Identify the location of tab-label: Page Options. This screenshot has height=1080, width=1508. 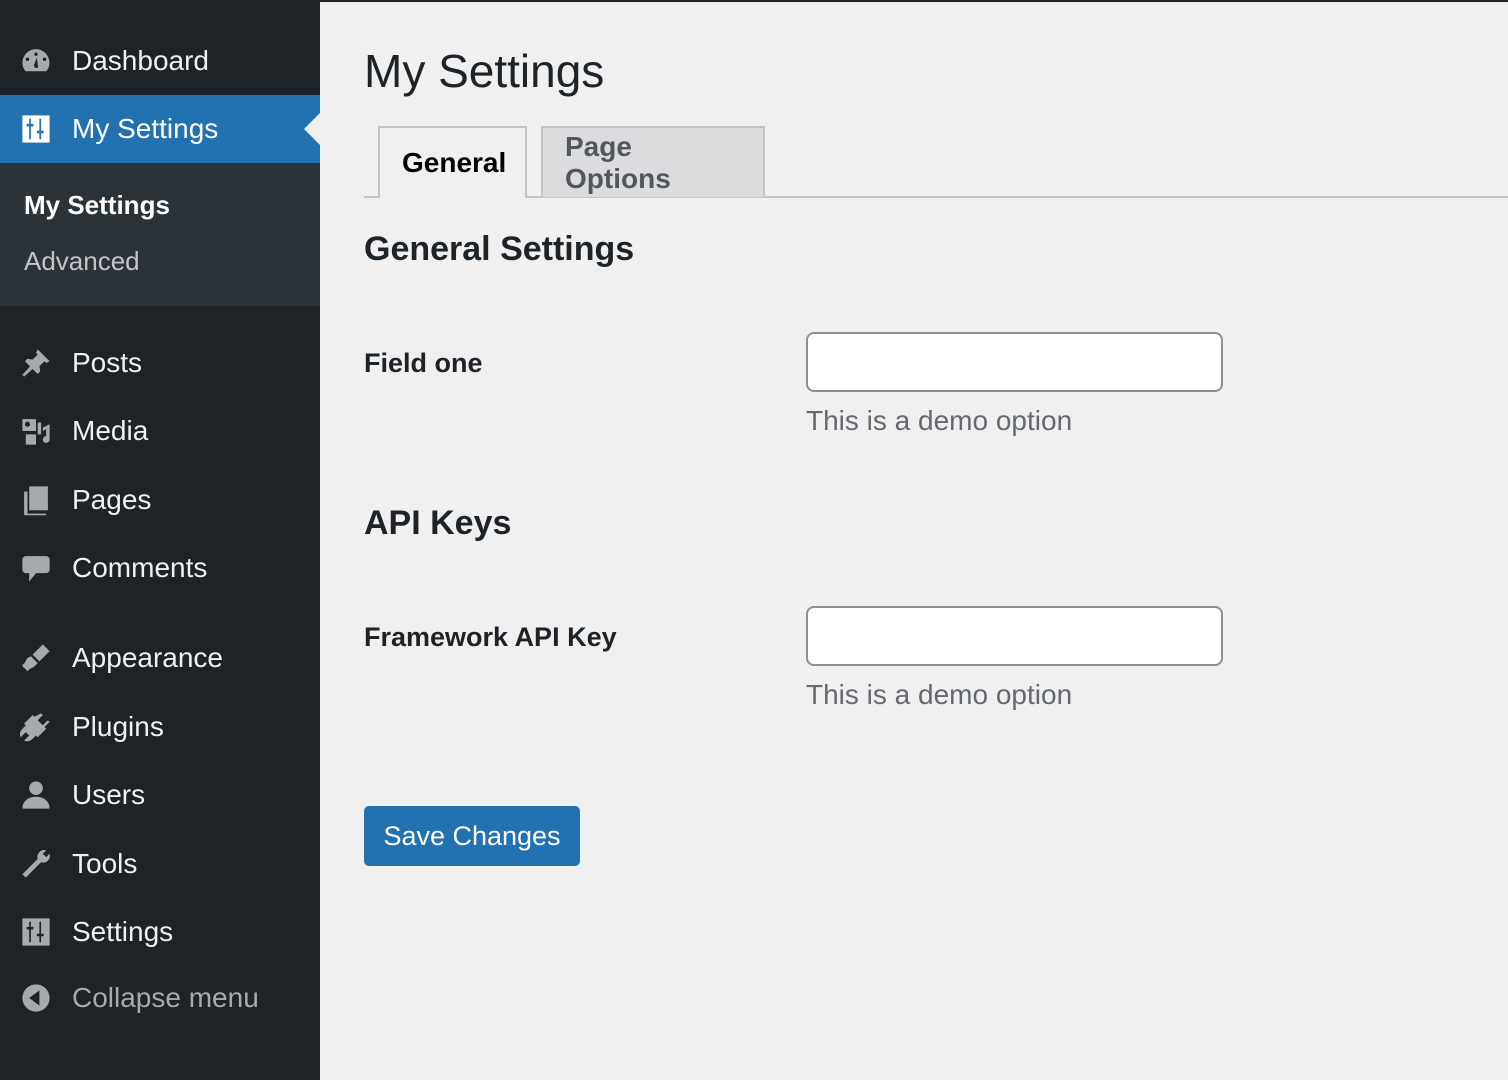
(618, 162).